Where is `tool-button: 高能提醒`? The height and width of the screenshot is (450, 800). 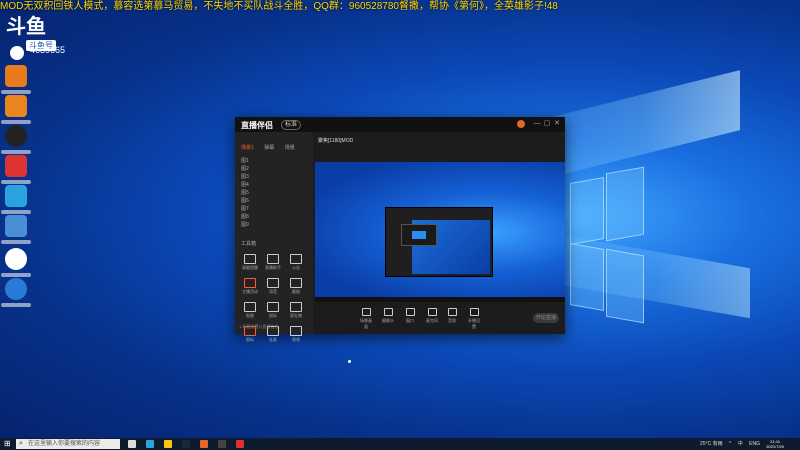
tool-button: 高能提醒 is located at coordinates (250, 263).